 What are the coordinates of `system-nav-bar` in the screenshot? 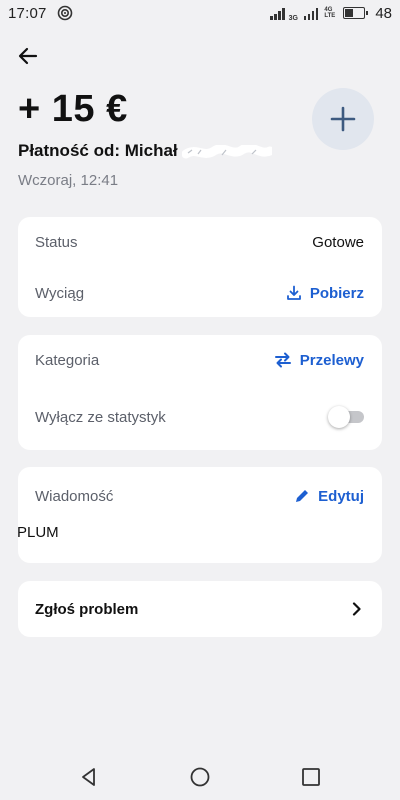 It's located at (200, 776).